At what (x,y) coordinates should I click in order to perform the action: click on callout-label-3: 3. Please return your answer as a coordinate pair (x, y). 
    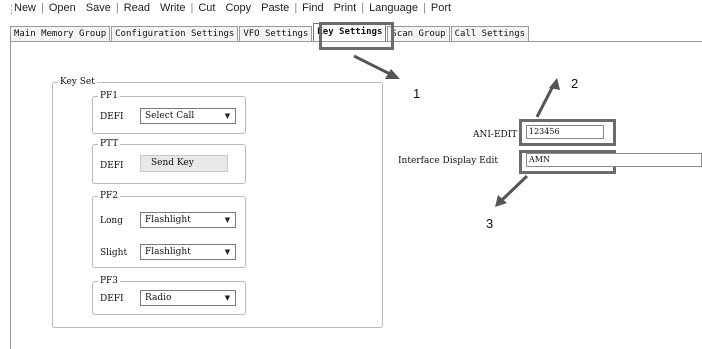
    Looking at the image, I should click on (490, 223).